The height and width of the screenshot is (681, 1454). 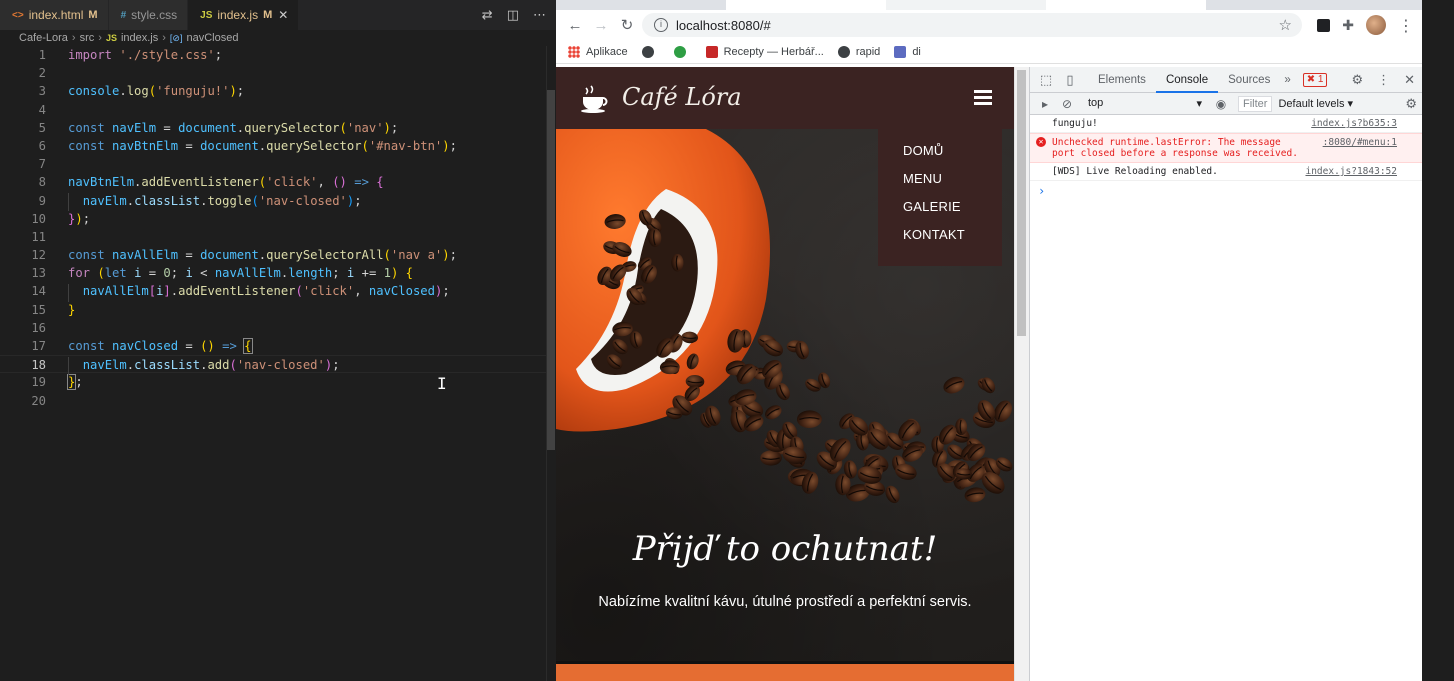 I want to click on tab-index-js: JS index.js M ✕, so click(x=244, y=15).